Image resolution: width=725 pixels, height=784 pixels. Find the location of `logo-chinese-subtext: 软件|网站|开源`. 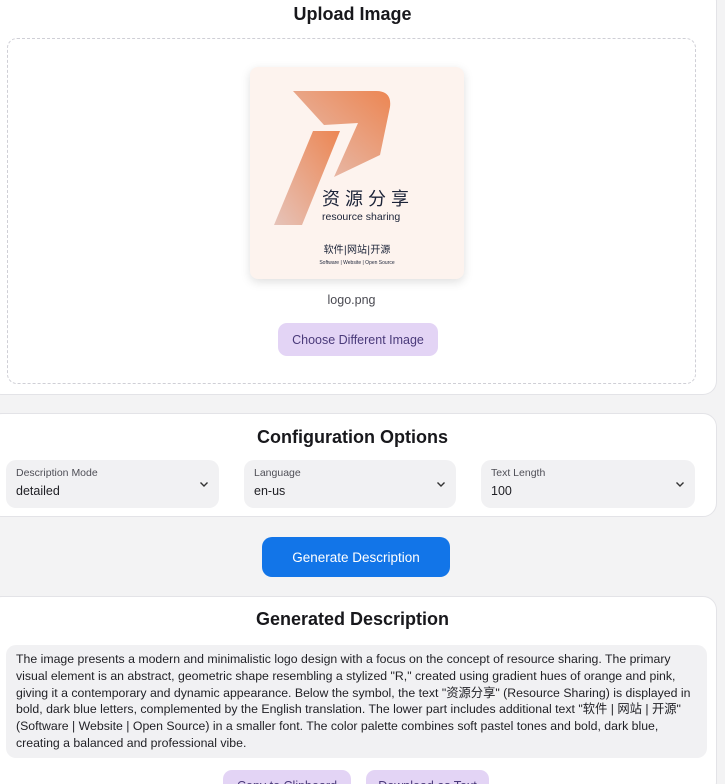

logo-chinese-subtext: 软件|网站|开源 is located at coordinates (357, 250).